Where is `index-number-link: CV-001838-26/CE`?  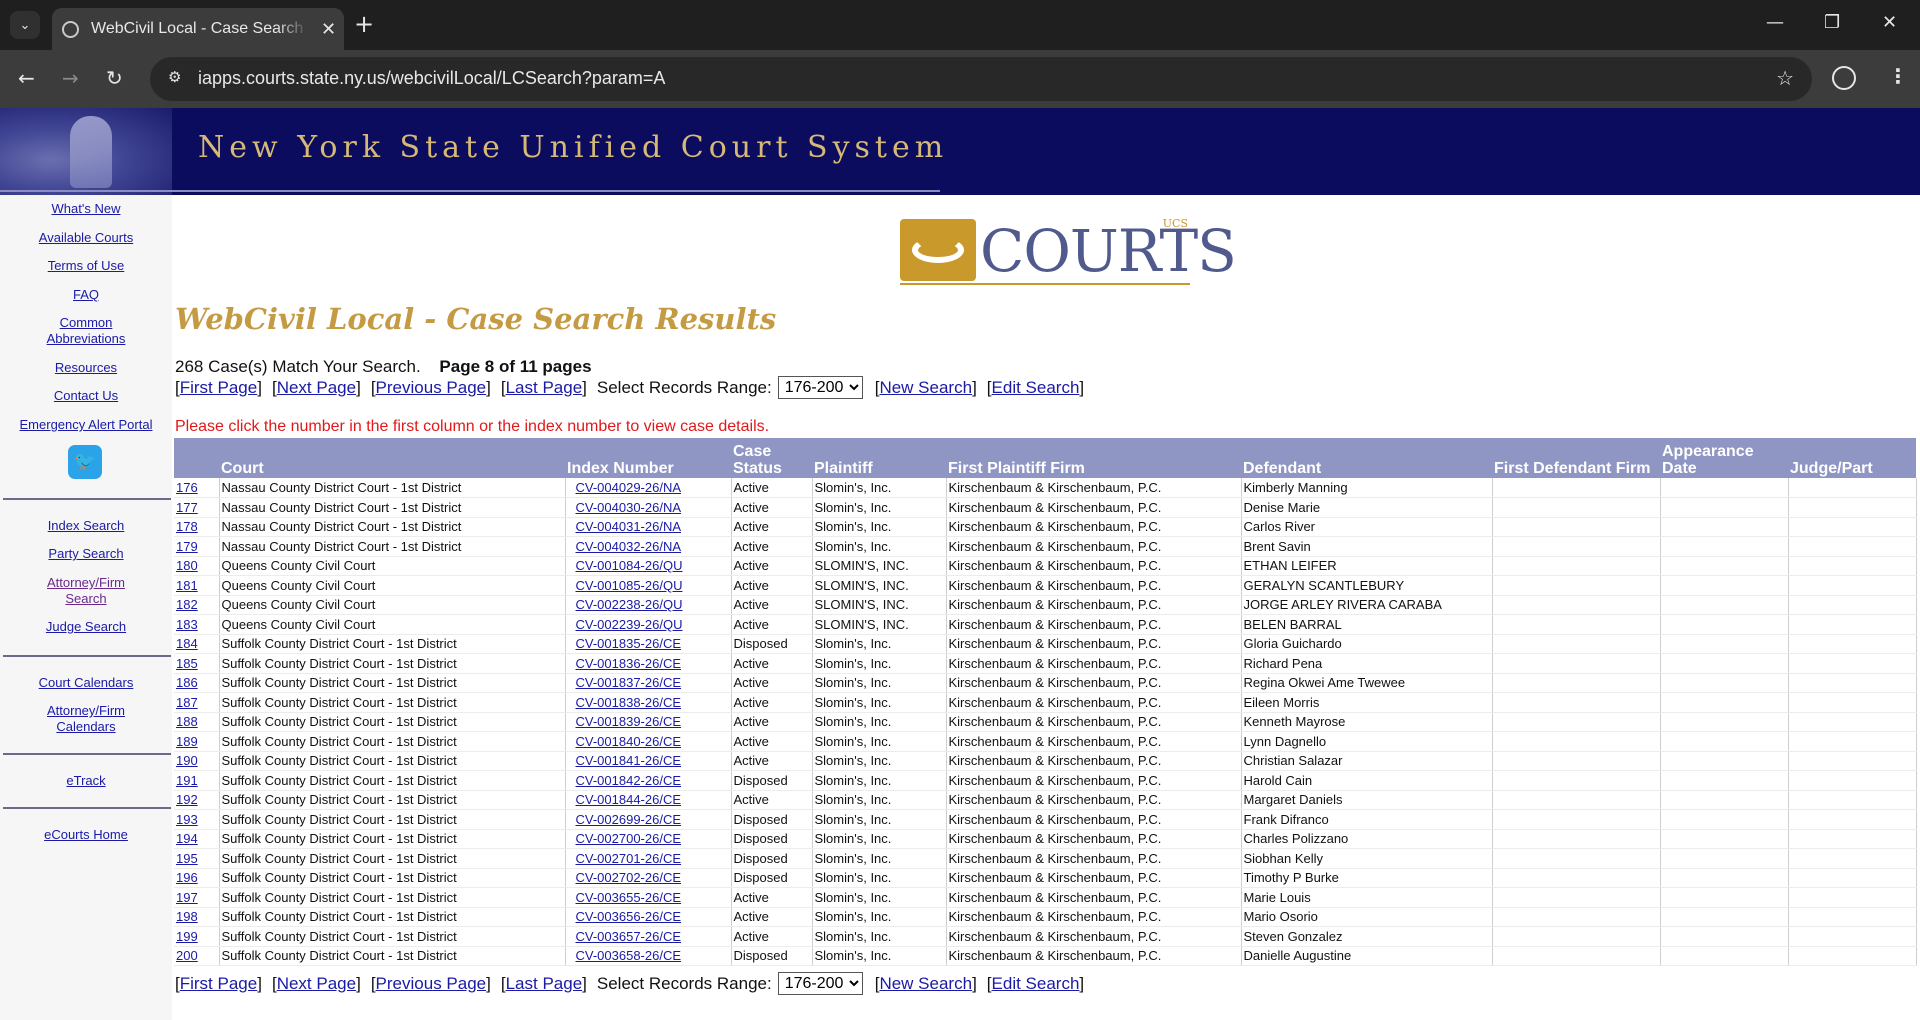
index-number-link: CV-001838-26/CE is located at coordinates (629, 702).